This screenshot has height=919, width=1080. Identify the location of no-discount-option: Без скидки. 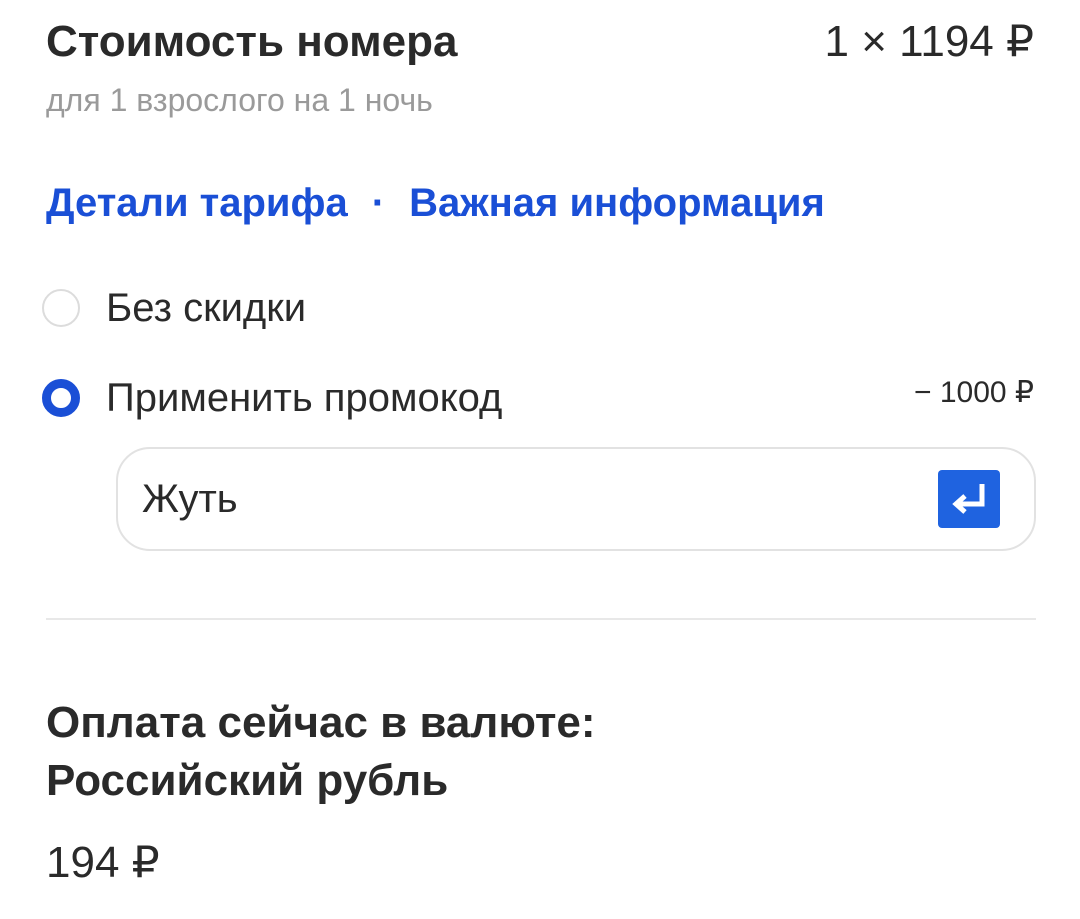
(174, 308).